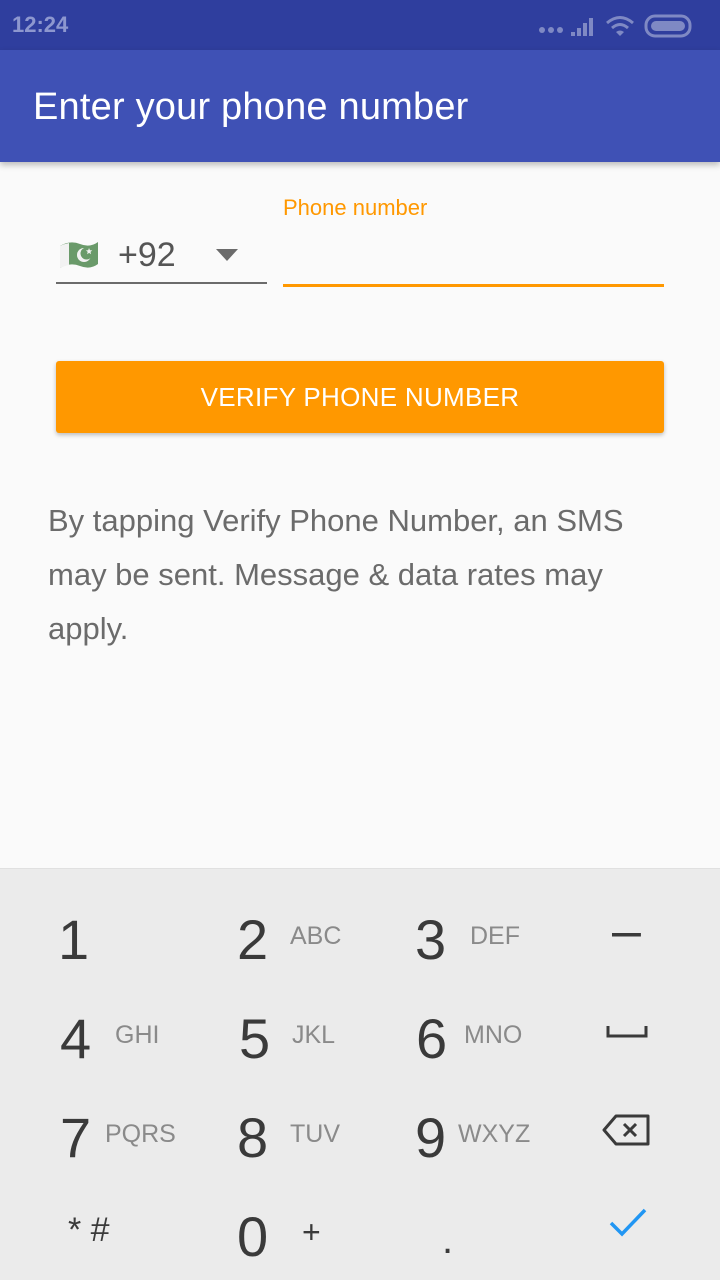  I want to click on key-digit: 2, so click(253, 939).